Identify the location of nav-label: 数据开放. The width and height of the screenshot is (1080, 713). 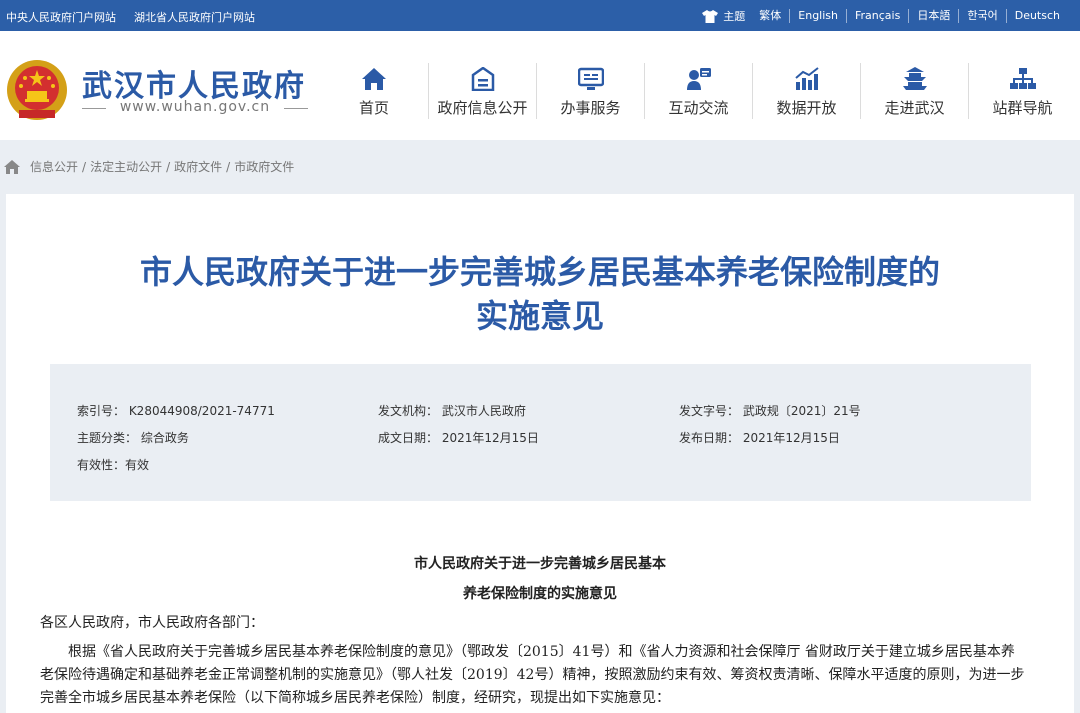
(806, 108).